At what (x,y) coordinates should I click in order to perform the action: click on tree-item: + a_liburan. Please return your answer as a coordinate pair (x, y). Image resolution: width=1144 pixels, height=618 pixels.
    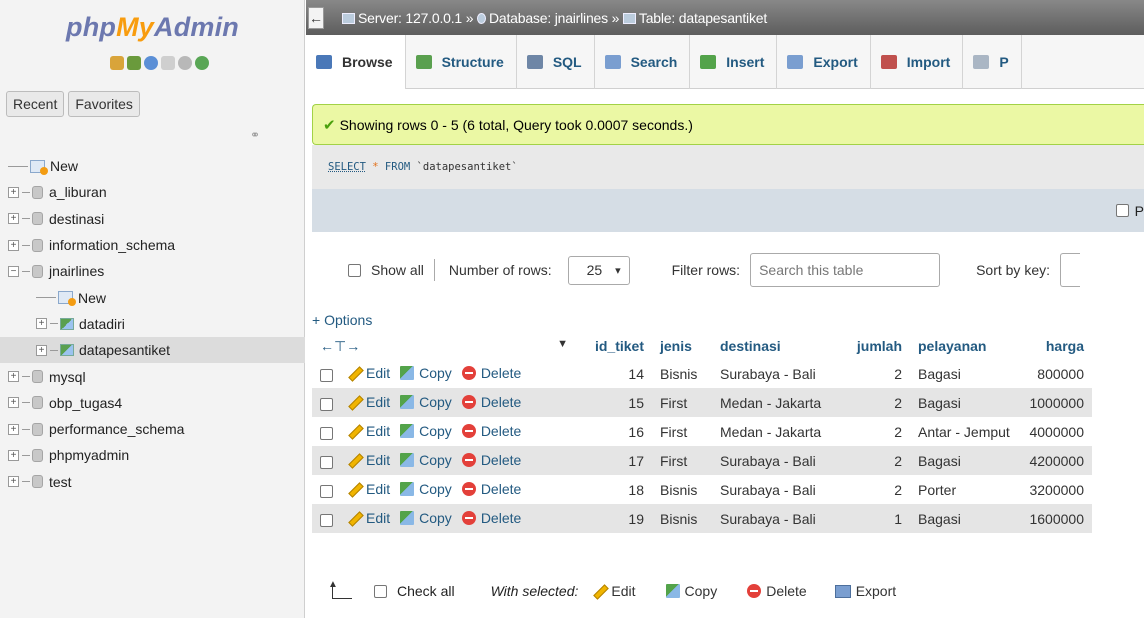
    Looking at the image, I should click on (152, 192).